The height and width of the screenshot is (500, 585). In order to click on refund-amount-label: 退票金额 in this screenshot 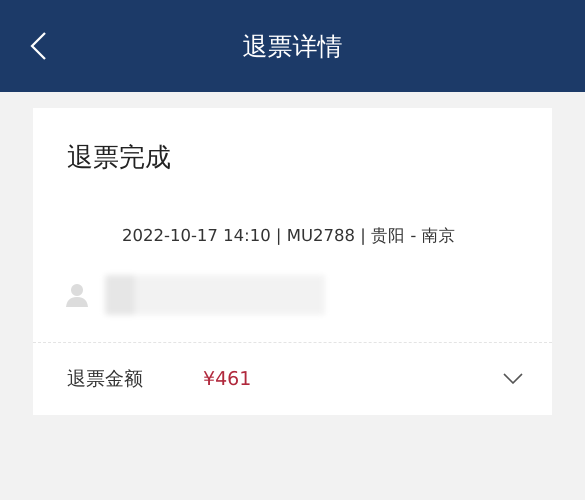, I will do `click(105, 379)`.